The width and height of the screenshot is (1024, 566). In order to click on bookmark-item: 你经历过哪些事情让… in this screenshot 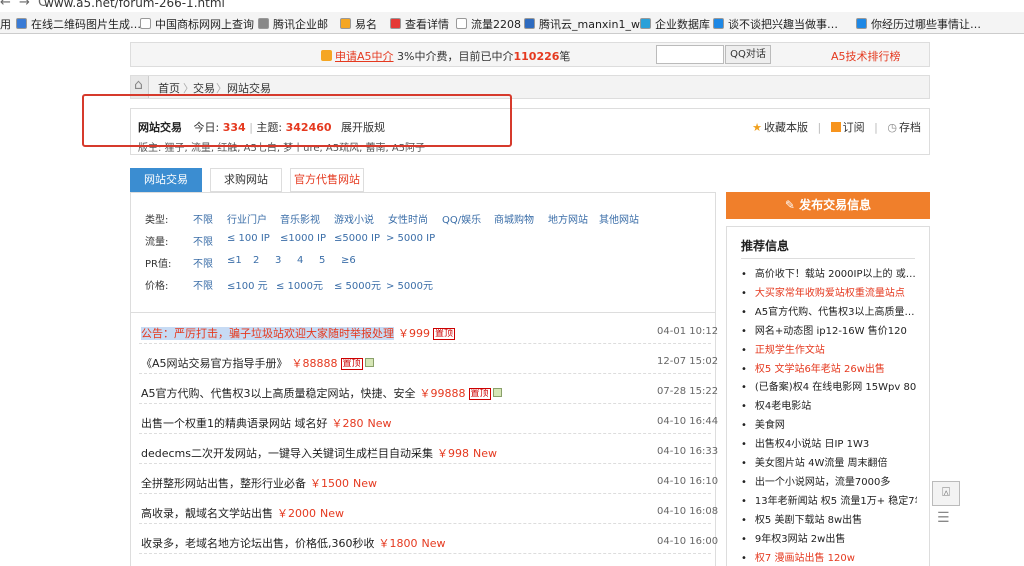, I will do `click(918, 24)`.